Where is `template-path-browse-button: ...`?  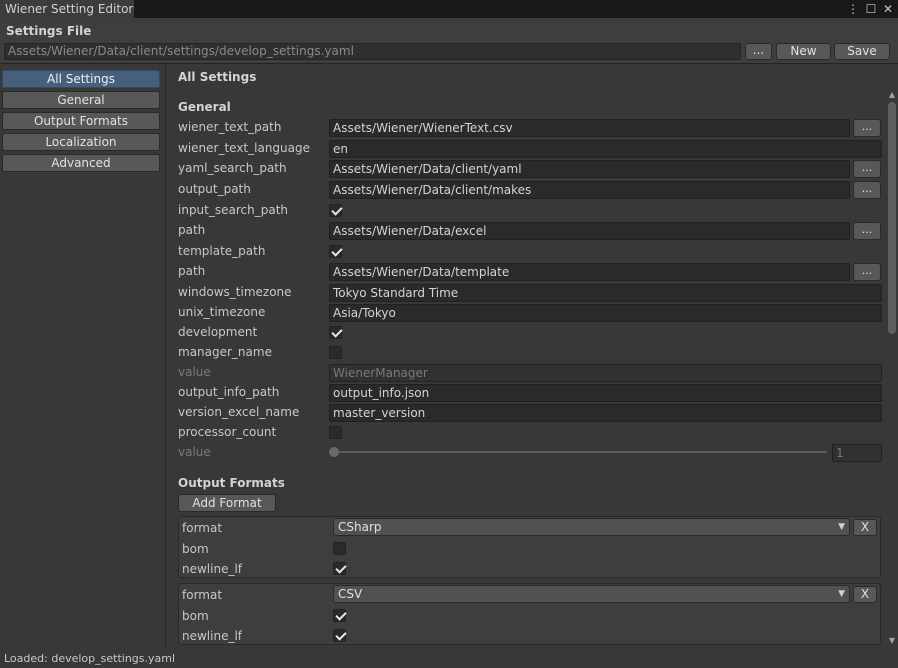 template-path-browse-button: ... is located at coordinates (867, 272).